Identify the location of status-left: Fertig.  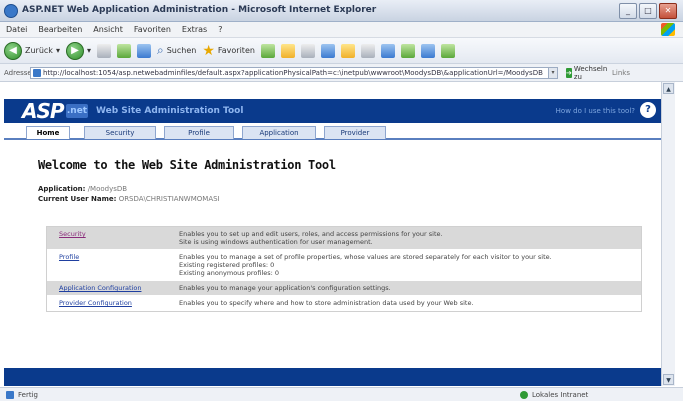
(22, 395).